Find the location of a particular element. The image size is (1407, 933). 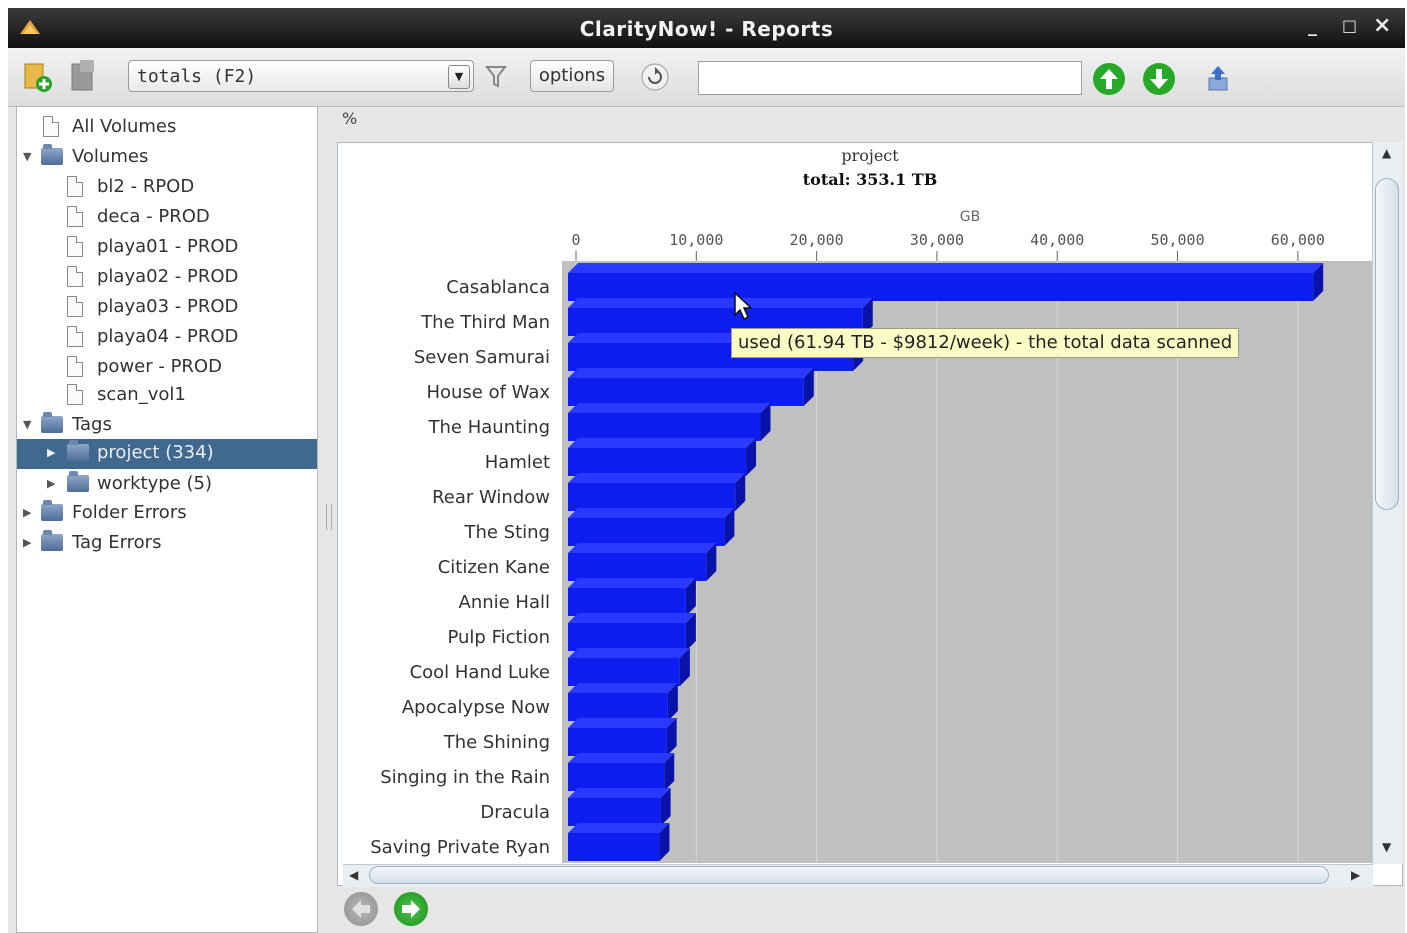

refresh-icon is located at coordinates (655, 77).